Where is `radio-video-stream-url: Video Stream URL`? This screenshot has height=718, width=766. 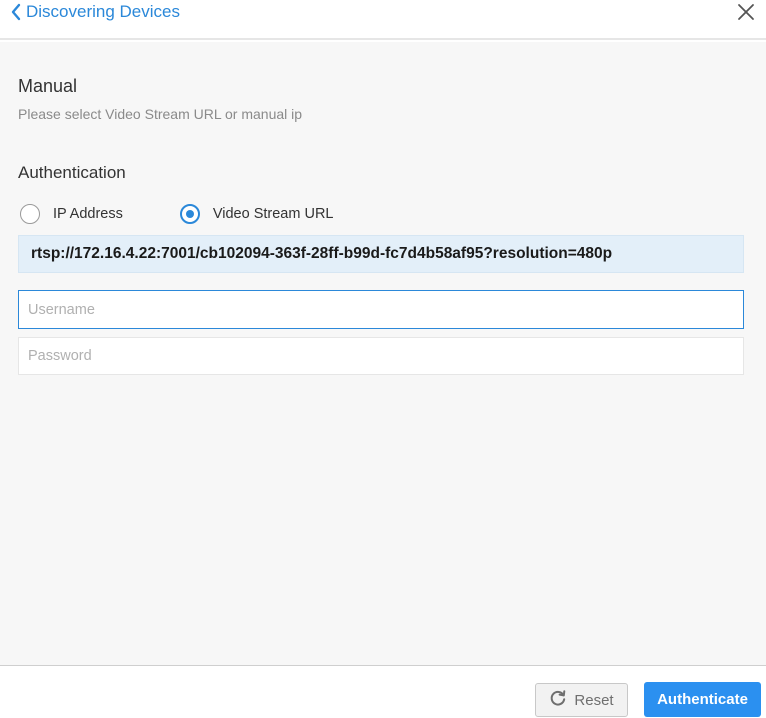
radio-video-stream-url: Video Stream URL is located at coordinates (256, 214).